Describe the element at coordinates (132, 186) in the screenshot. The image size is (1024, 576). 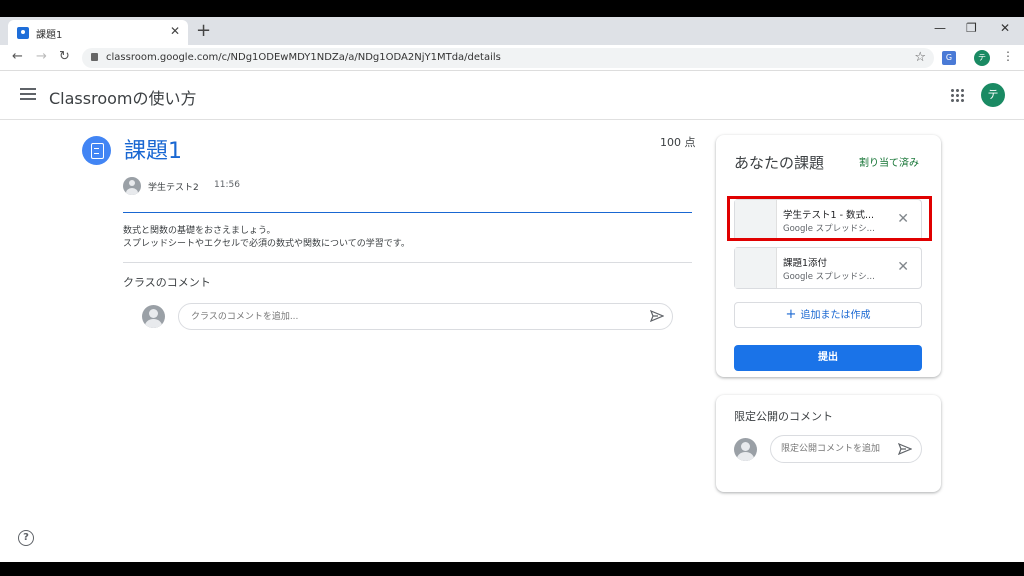
I see `author-avatar` at that location.